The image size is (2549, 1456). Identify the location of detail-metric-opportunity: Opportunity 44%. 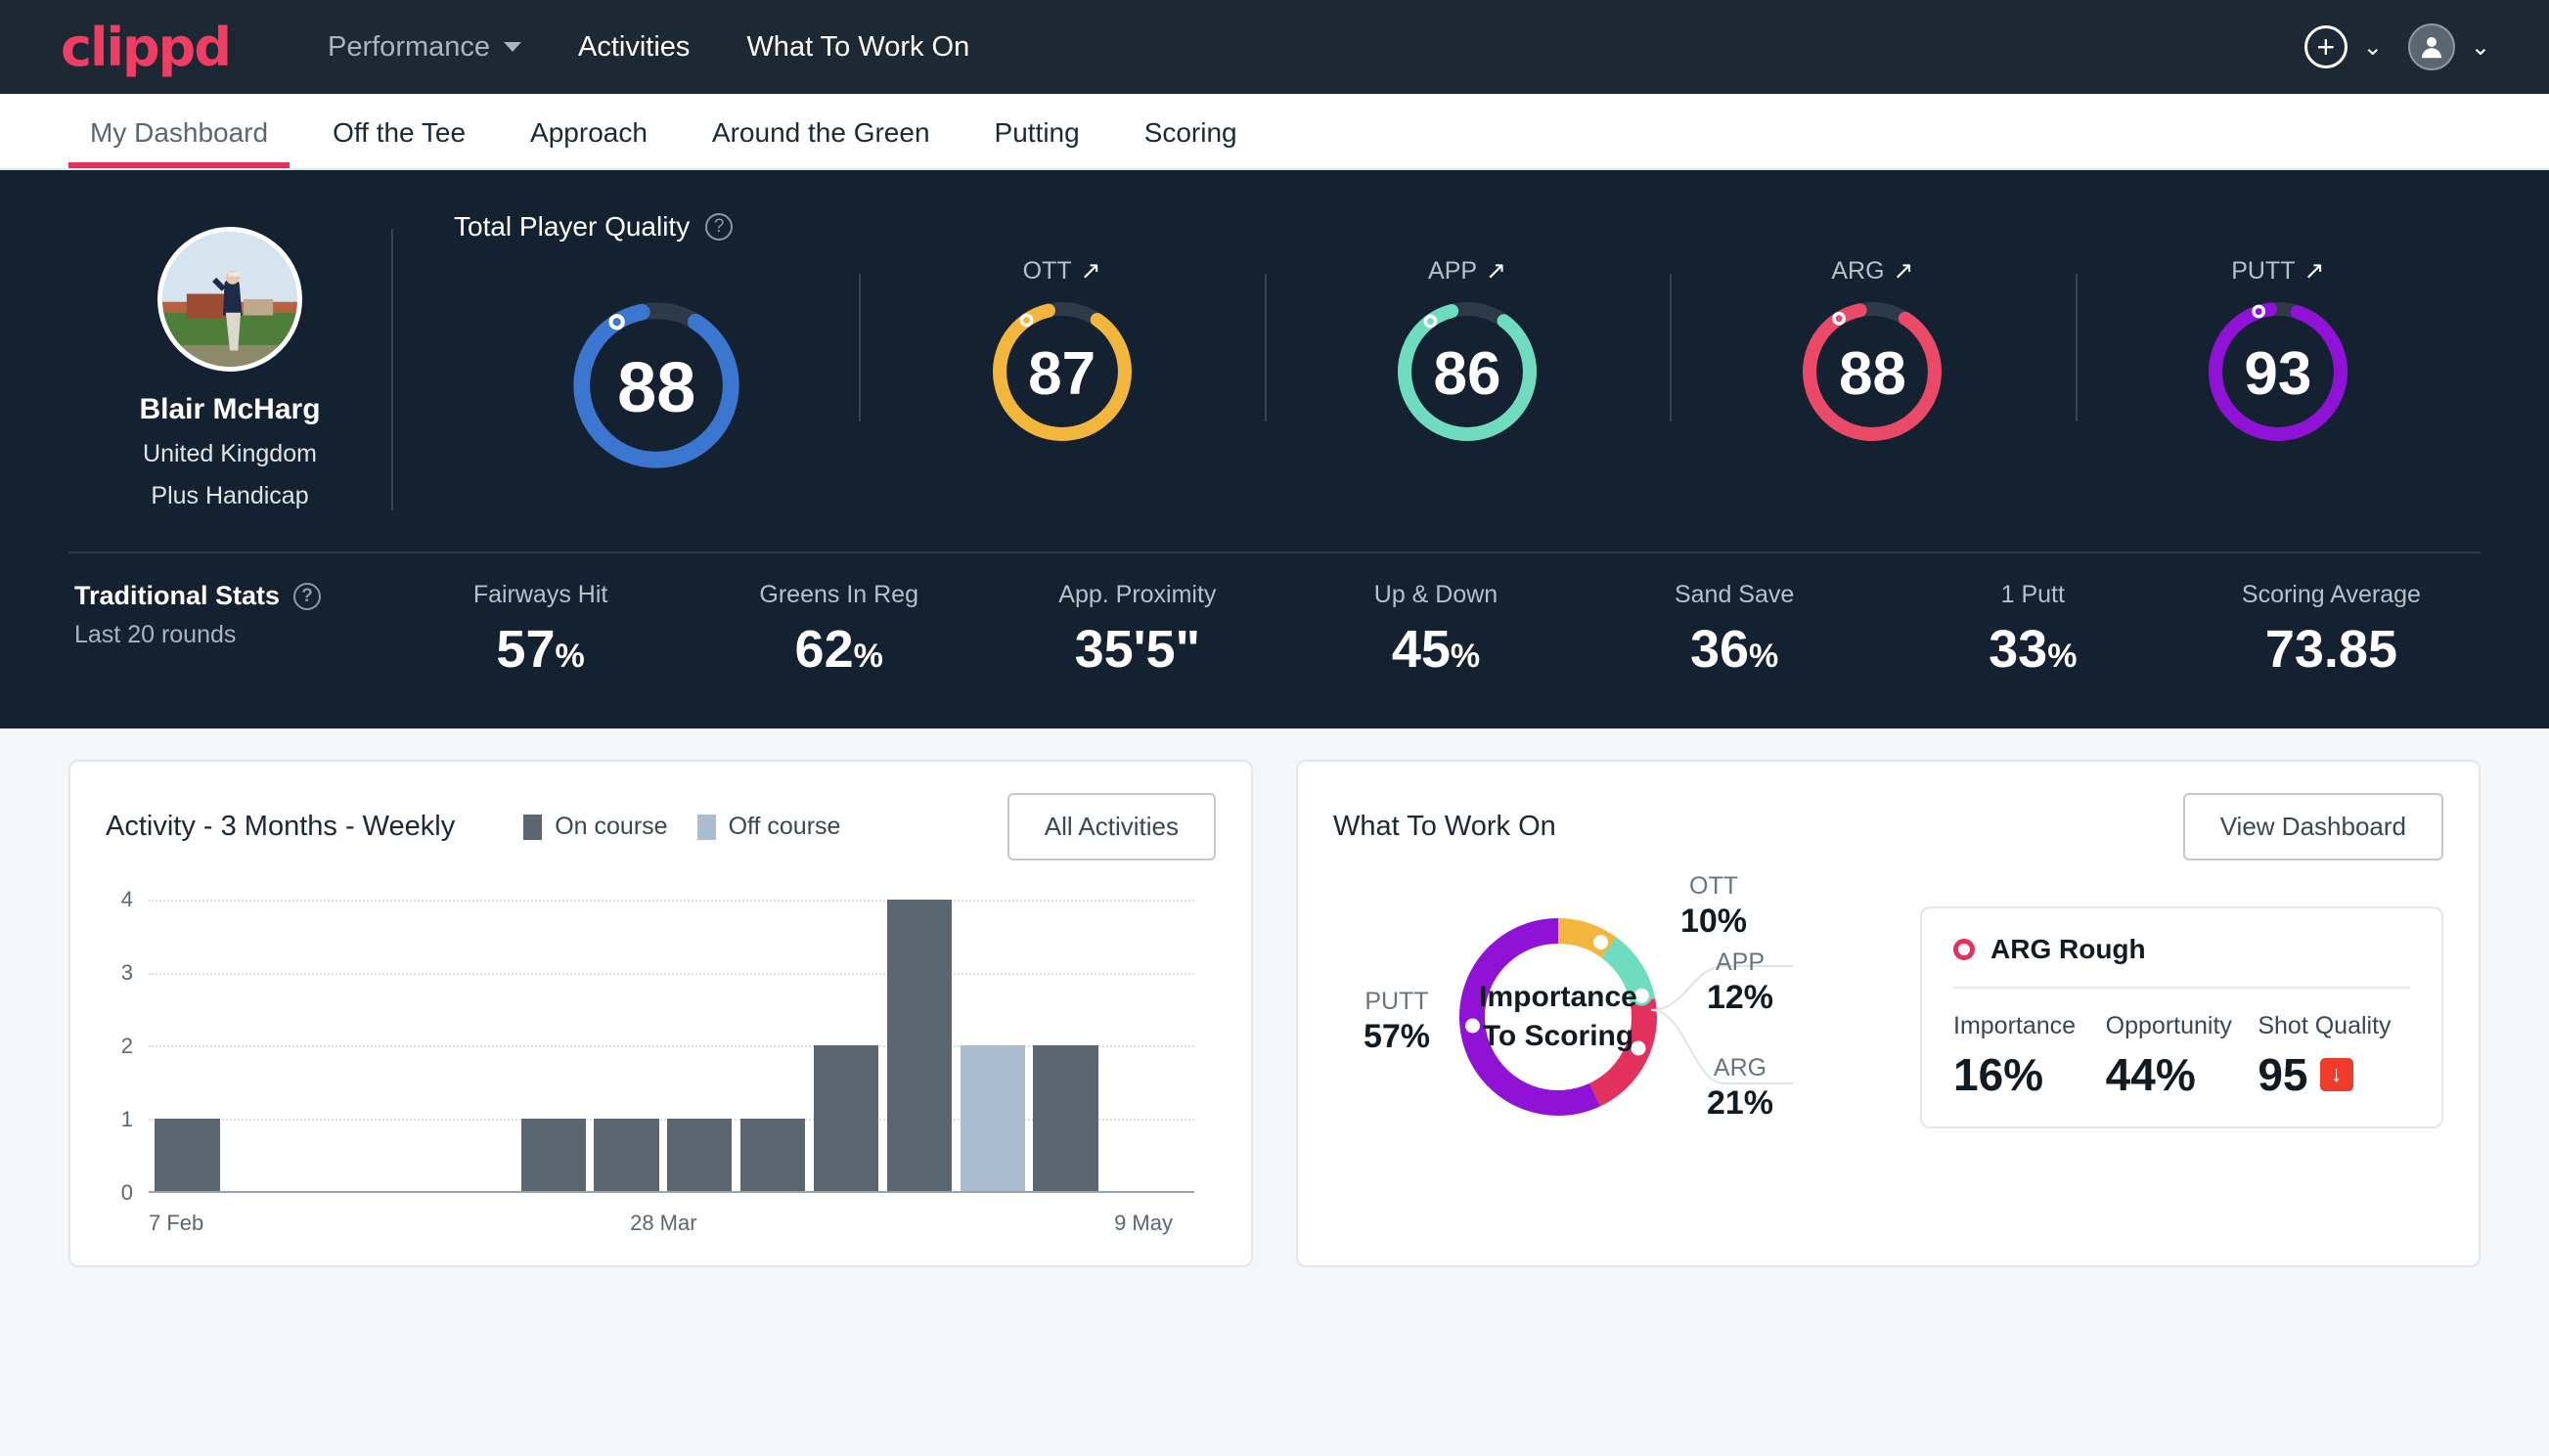
(2182, 1056).